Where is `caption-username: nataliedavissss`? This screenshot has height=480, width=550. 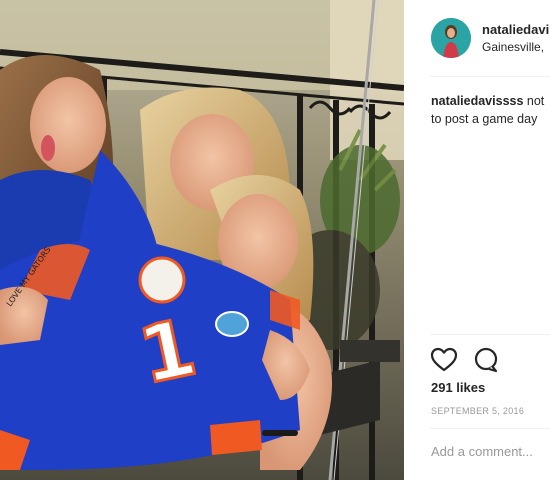
caption-username: nataliedavissss is located at coordinates (477, 101).